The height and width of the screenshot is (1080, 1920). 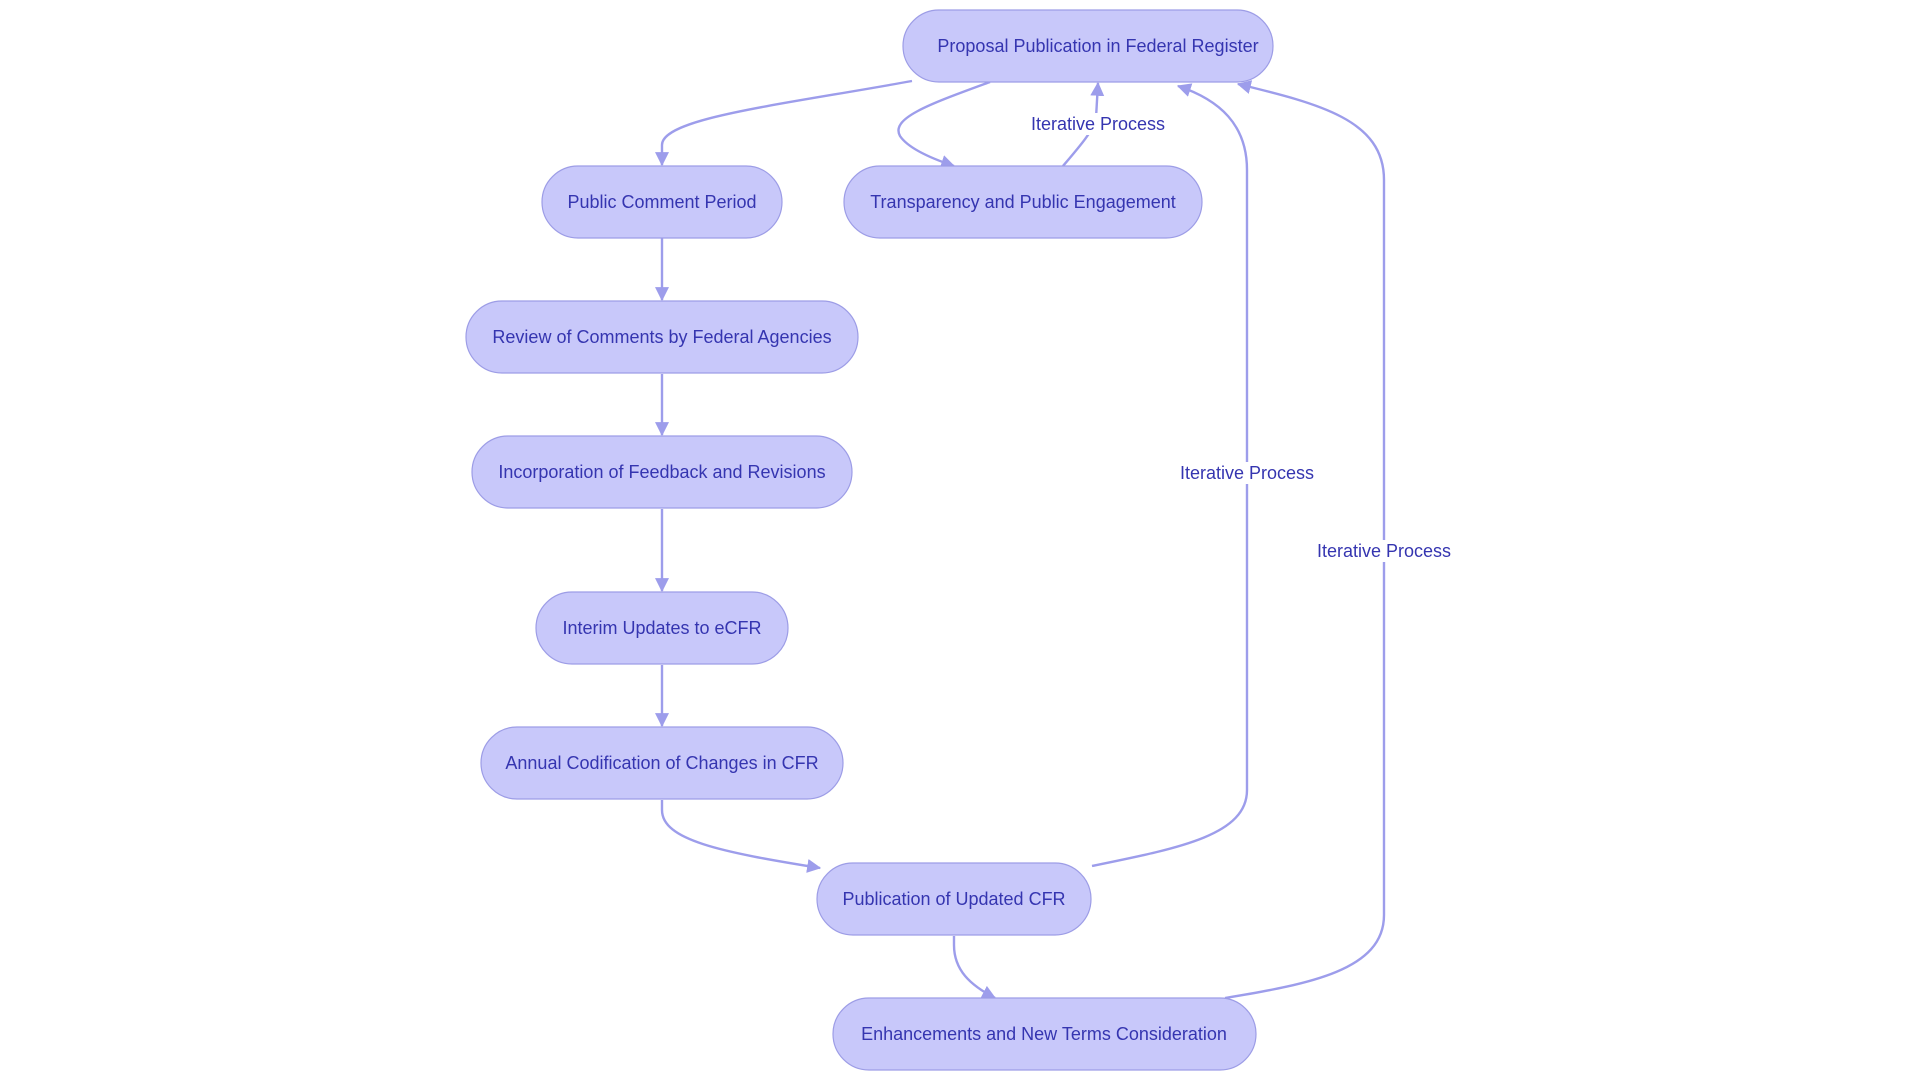 I want to click on node-enhancements-new-terms: Enhancements and New Terms Consideration, so click(x=1044, y=1034).